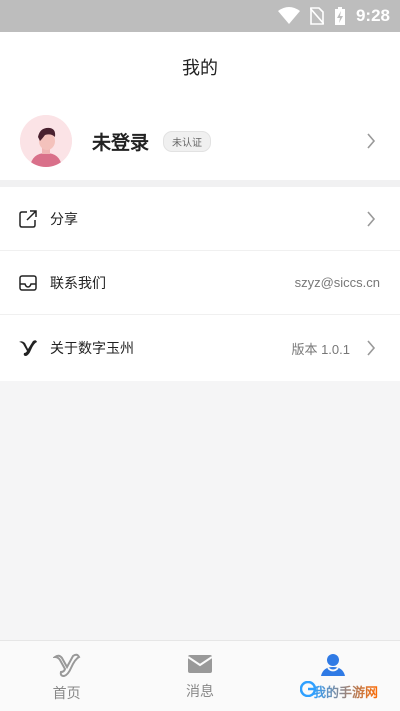  I want to click on tab-label: 消息, so click(199, 692).